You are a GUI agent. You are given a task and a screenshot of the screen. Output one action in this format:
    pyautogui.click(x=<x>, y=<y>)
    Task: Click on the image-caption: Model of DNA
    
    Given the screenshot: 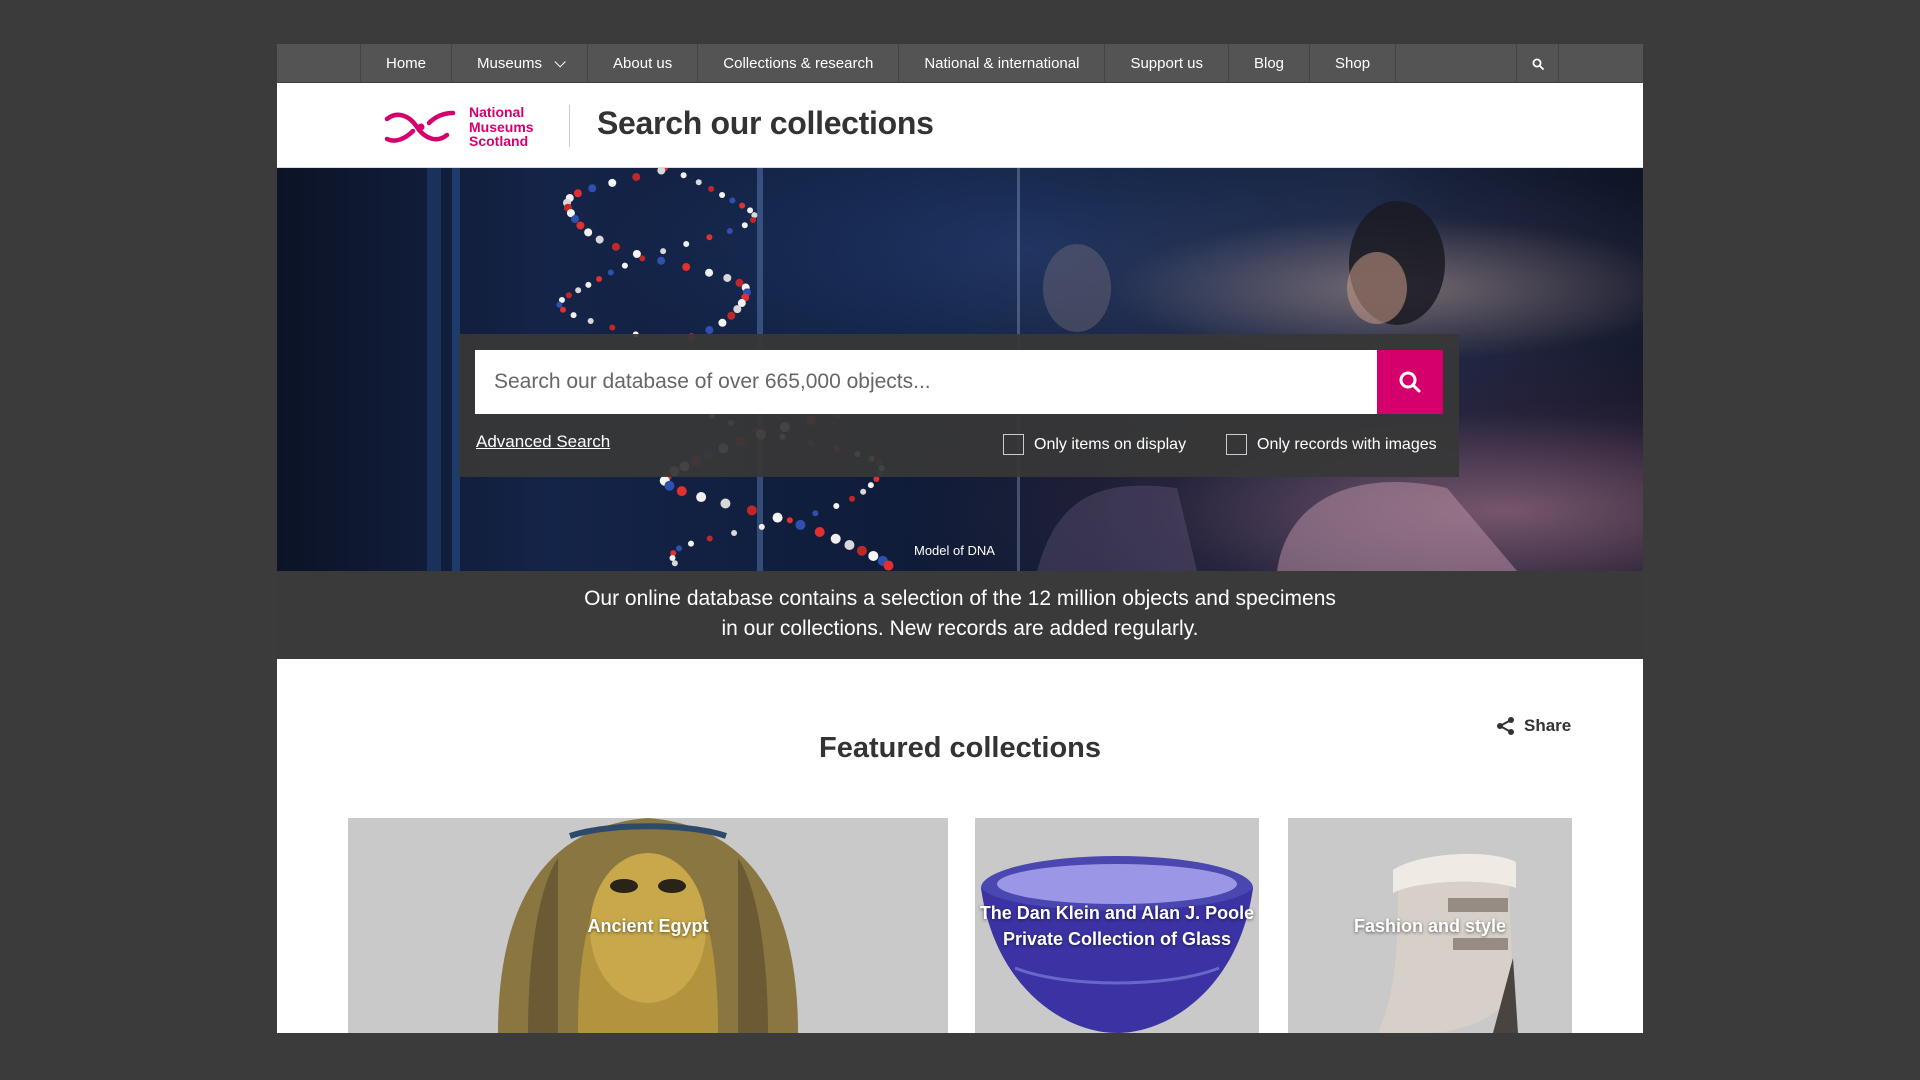 What is the action you would take?
    pyautogui.click(x=954, y=550)
    